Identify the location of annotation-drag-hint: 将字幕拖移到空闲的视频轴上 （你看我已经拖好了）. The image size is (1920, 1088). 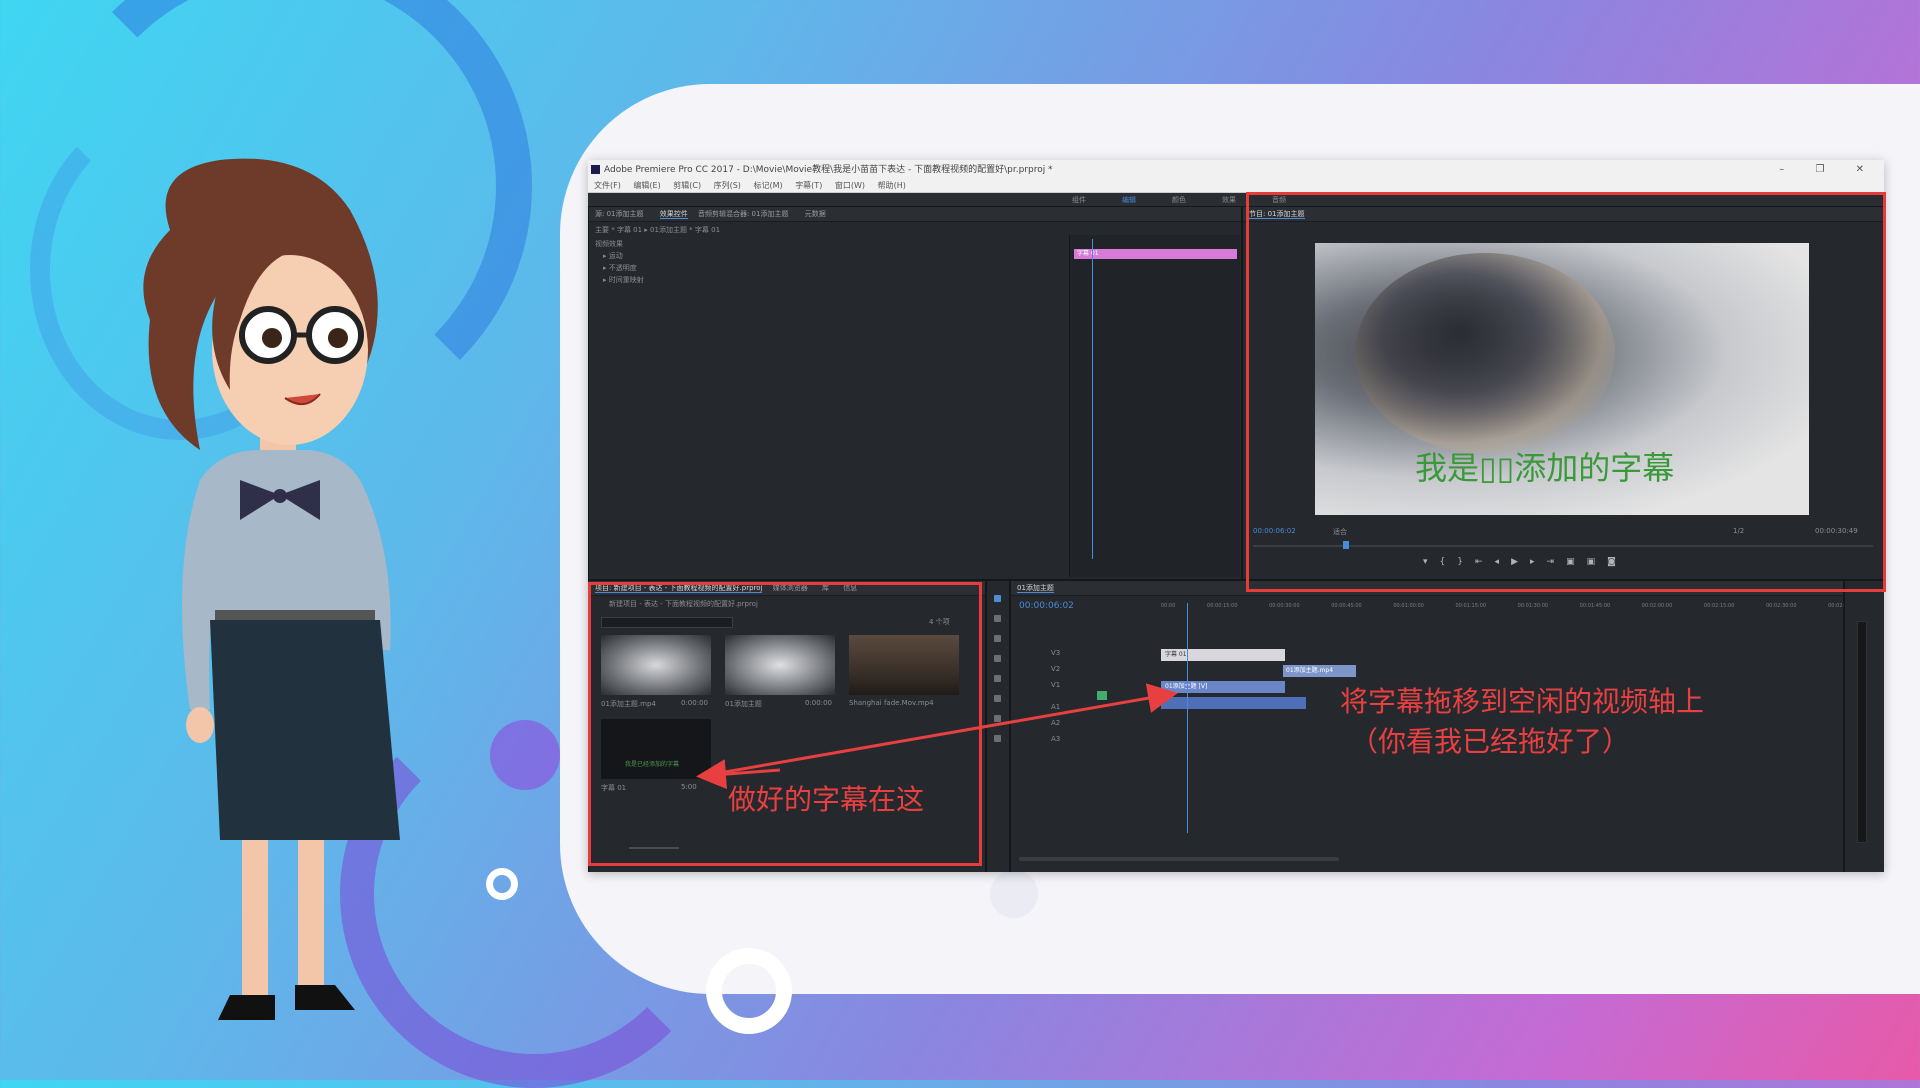
(1522, 720).